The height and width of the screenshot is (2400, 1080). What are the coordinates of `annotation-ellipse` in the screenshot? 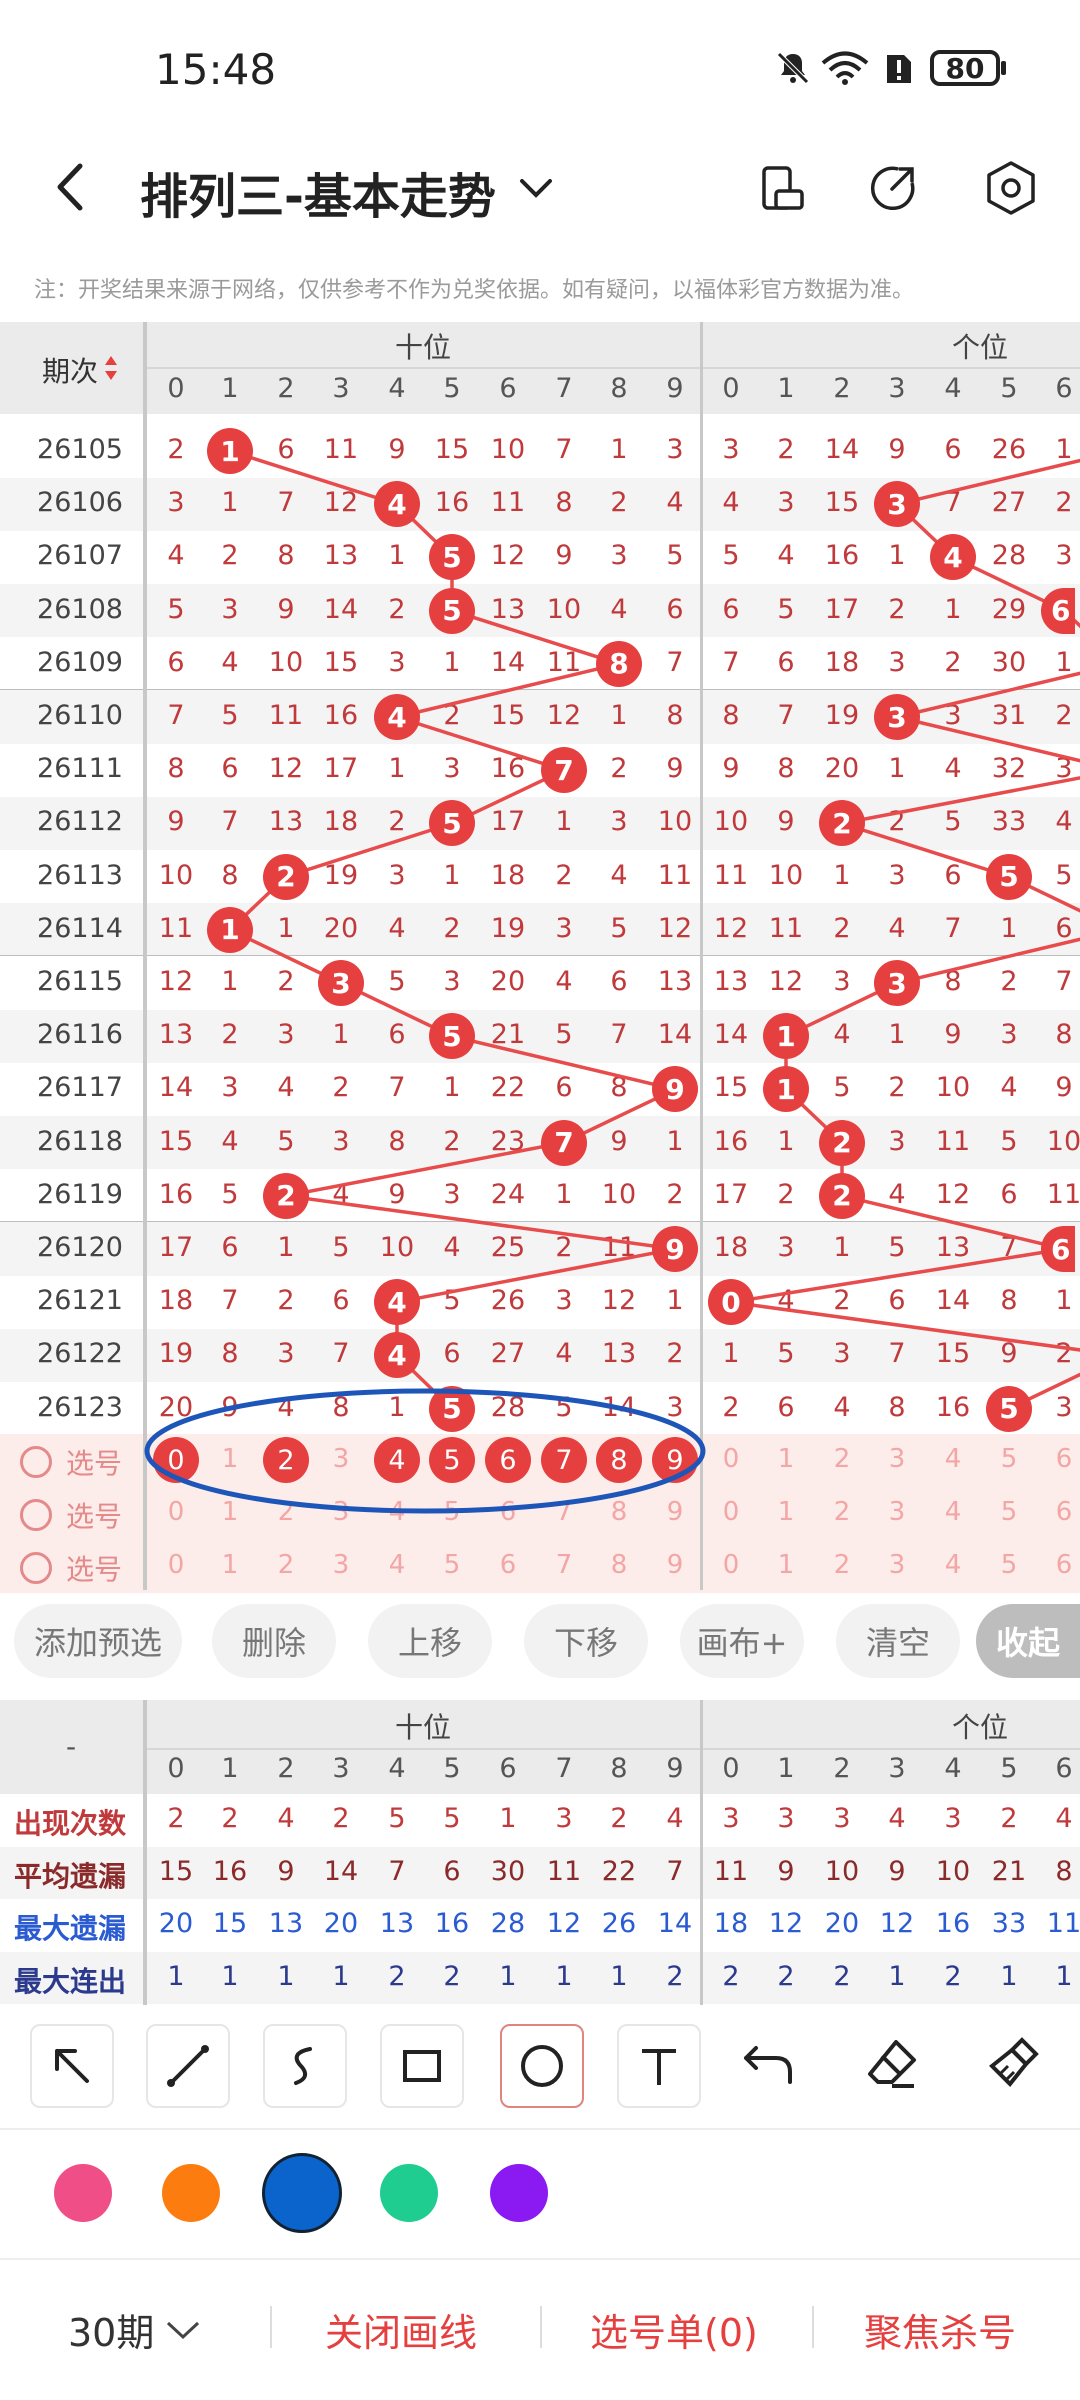 It's located at (425, 1451).